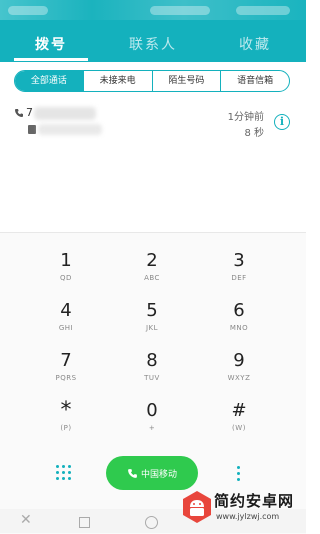  What do you see at coordinates (153, 31) in the screenshot?
I see `app-header: 拨号 联系人 收藏` at bounding box center [153, 31].